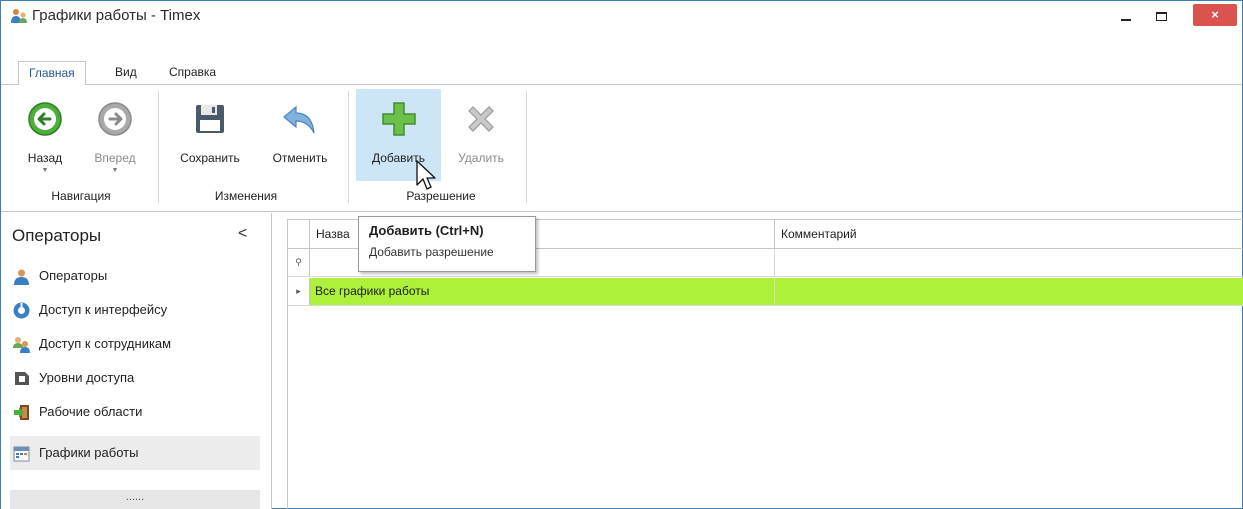  Describe the element at coordinates (299, 291) in the screenshot. I see `row-indicator-icon: ▸` at that location.